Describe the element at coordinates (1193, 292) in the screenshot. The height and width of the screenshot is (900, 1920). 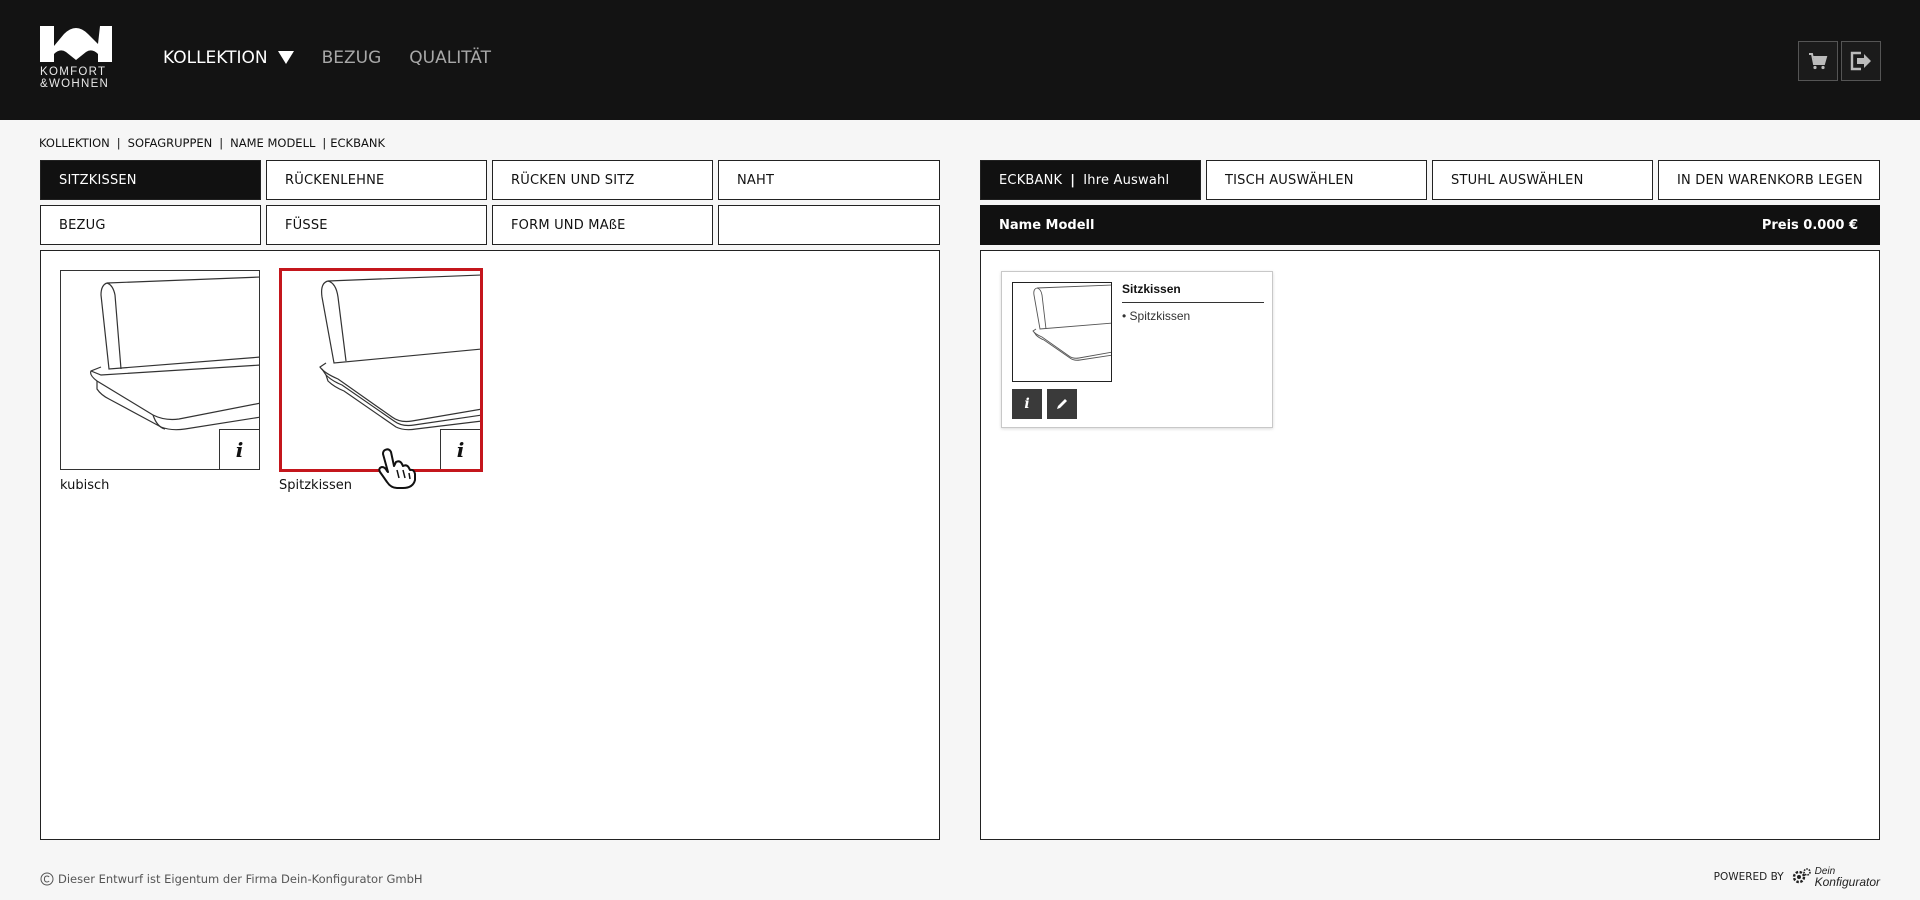
I see `selection-title: Sitzkissen` at that location.